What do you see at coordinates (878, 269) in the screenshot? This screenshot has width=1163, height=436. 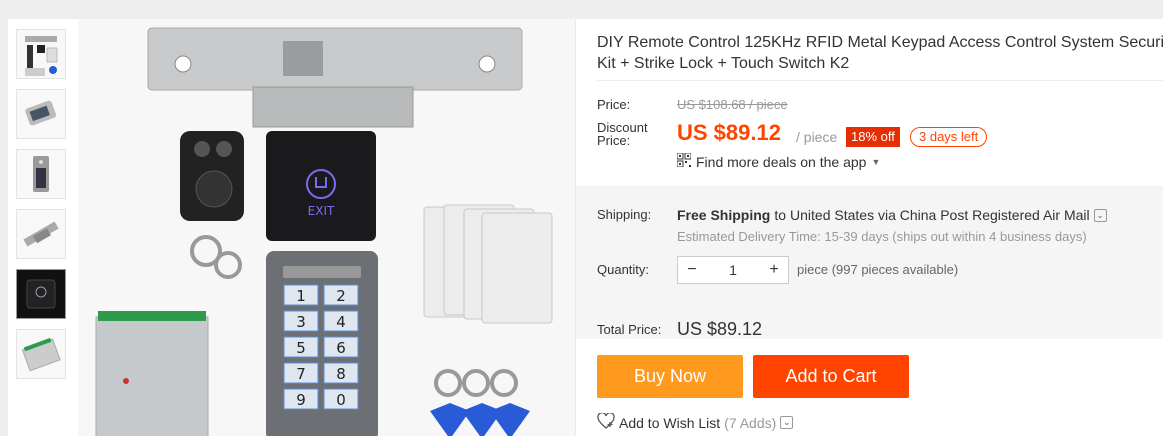 I see `available-pieces: piece (997 pieces available)` at bounding box center [878, 269].